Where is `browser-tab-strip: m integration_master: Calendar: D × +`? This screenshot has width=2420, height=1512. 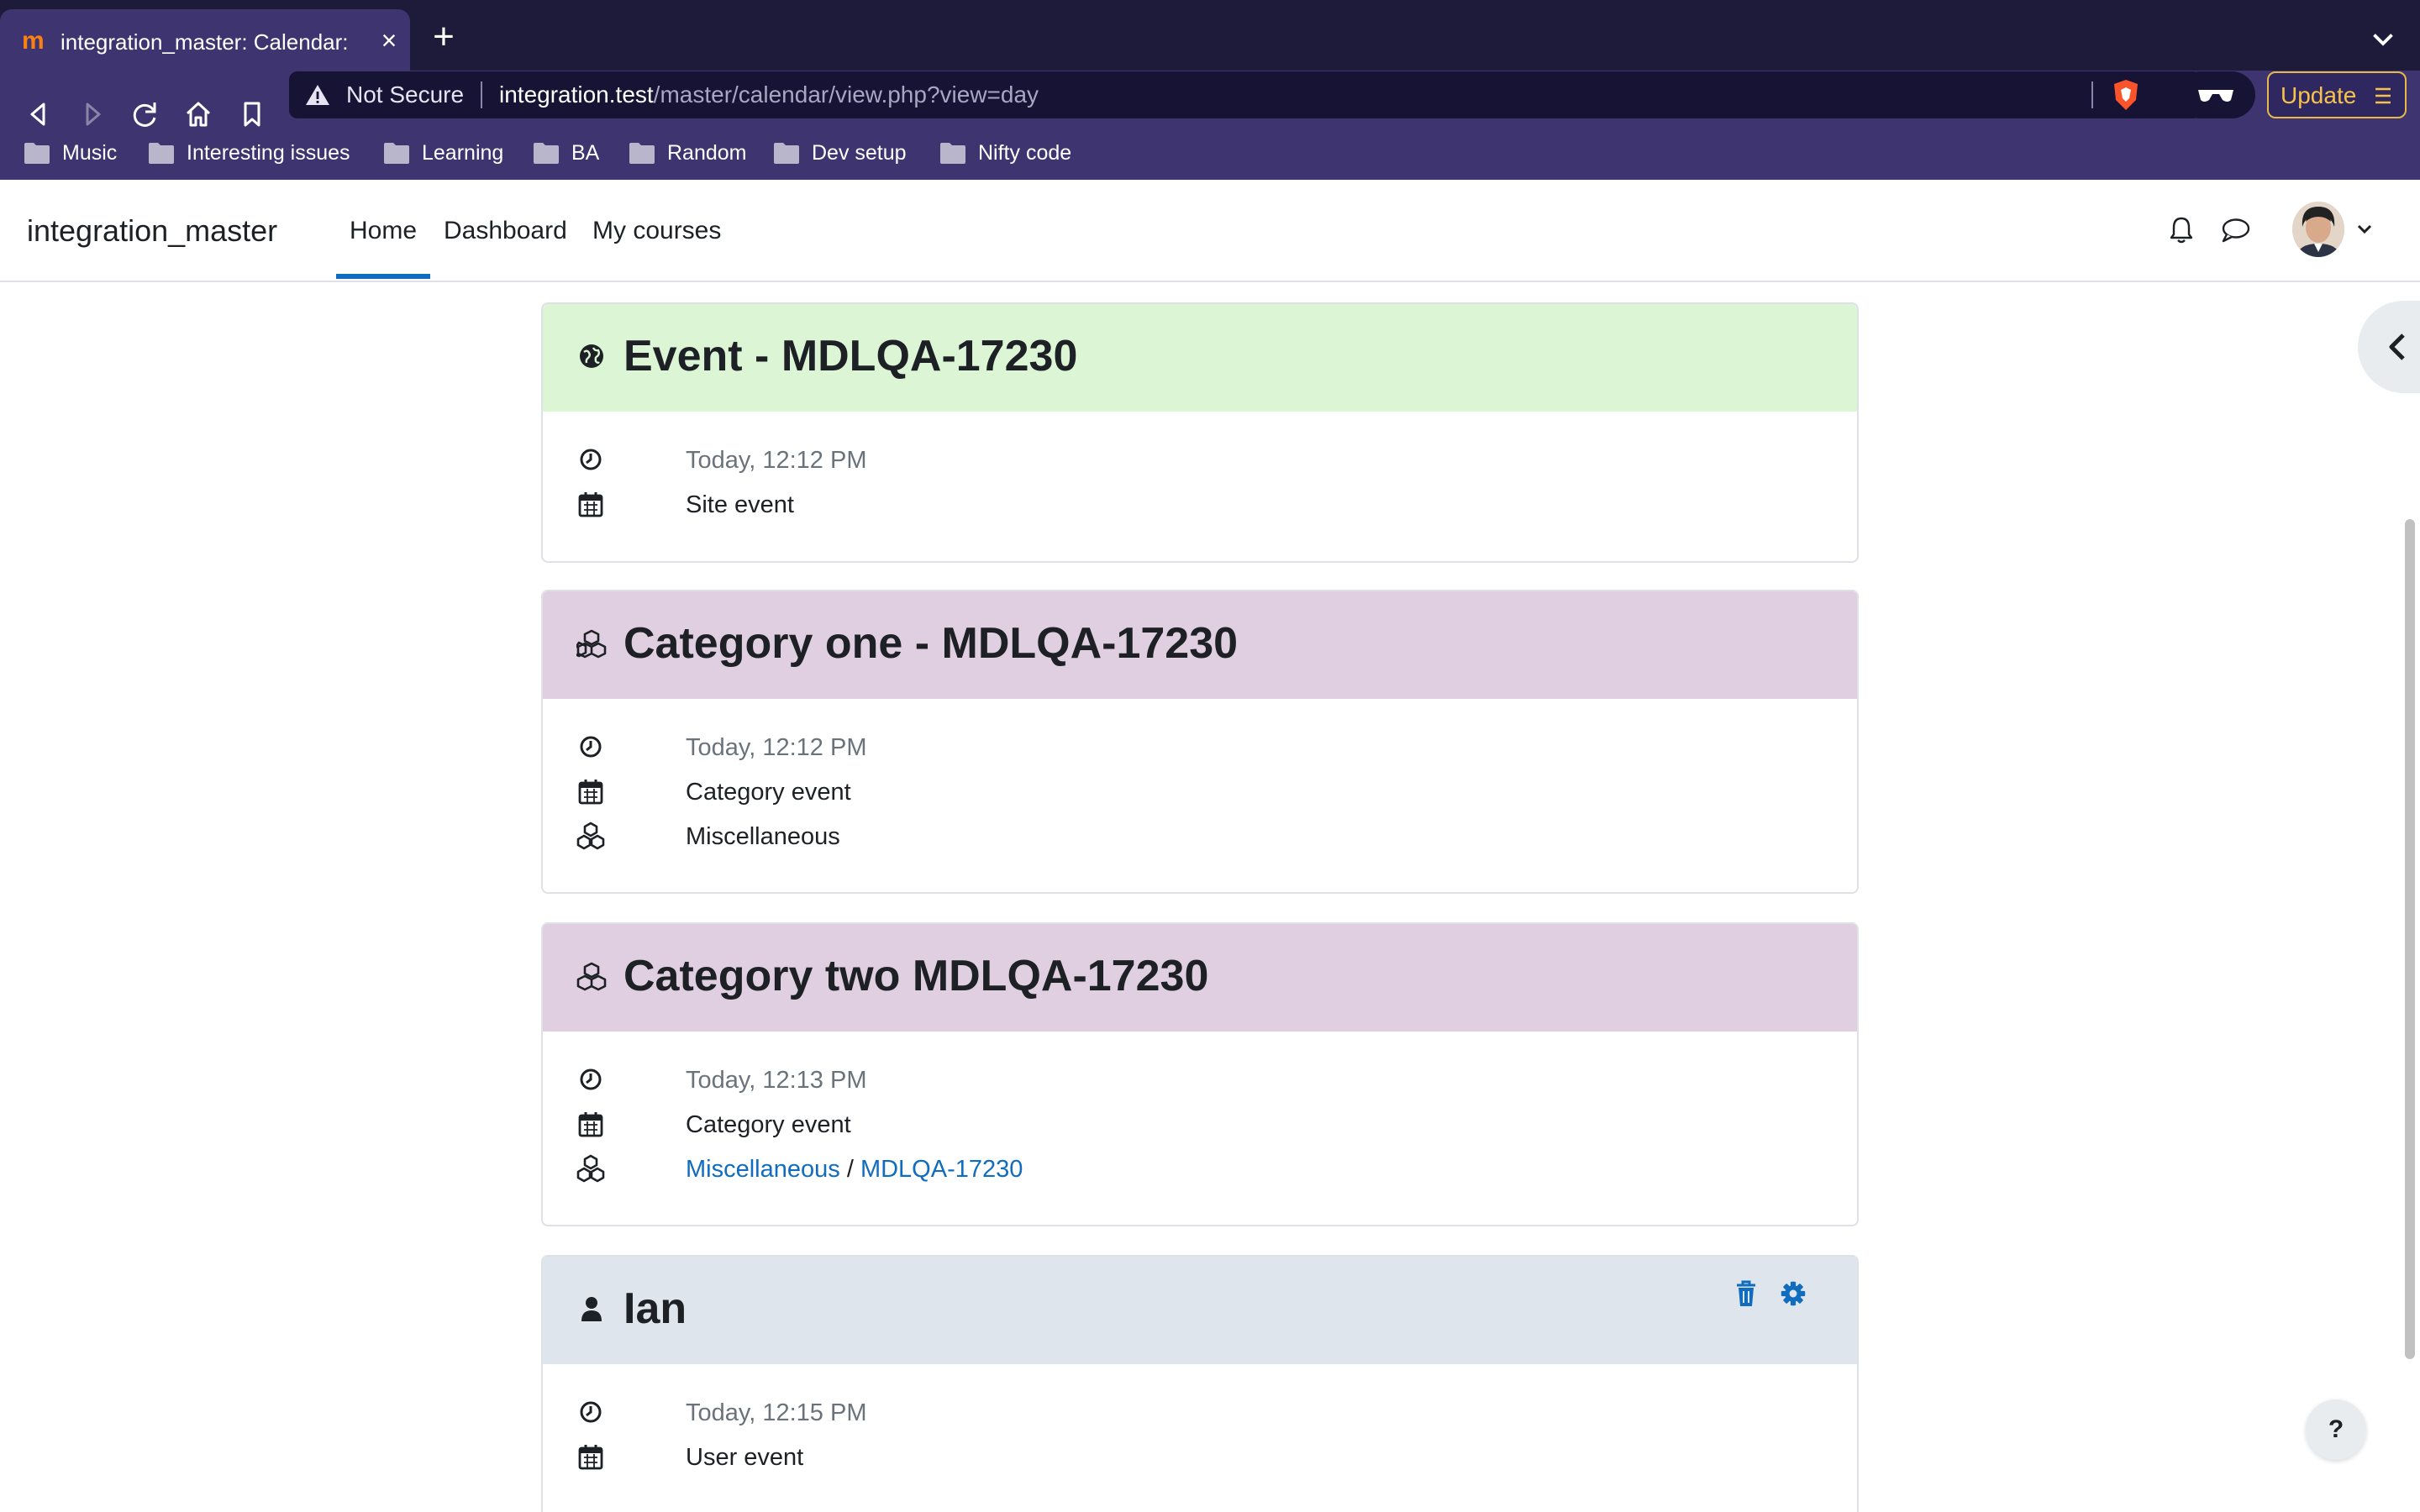
browser-tab-strip: m integration_master: Calendar: D × + is located at coordinates (1210, 35).